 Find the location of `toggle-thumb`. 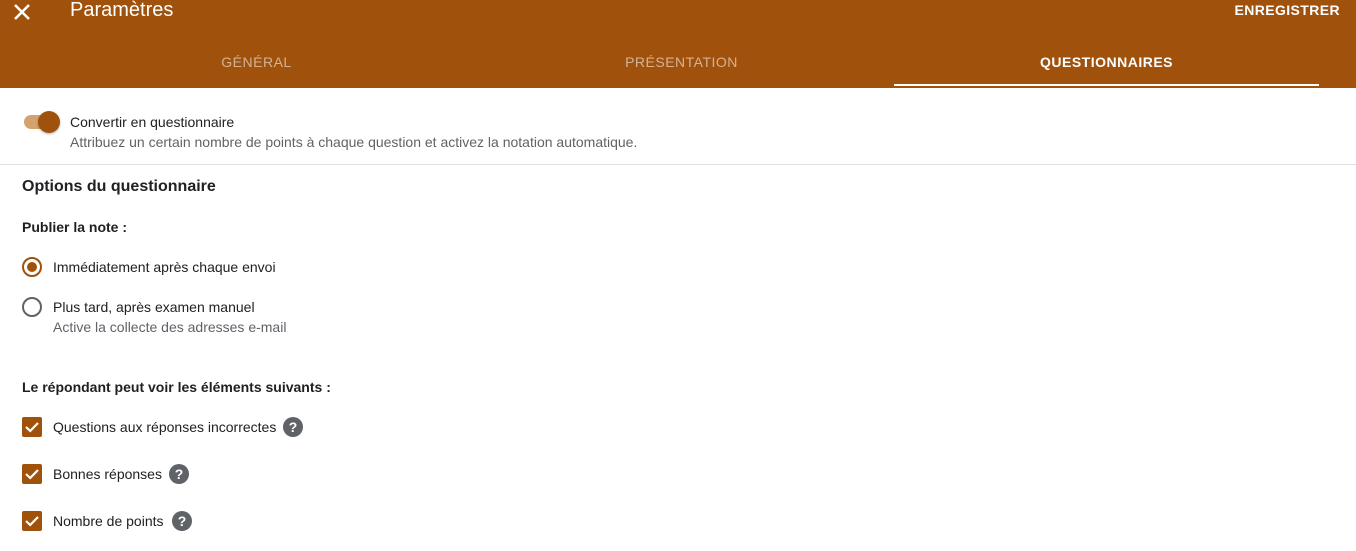

toggle-thumb is located at coordinates (49, 122).